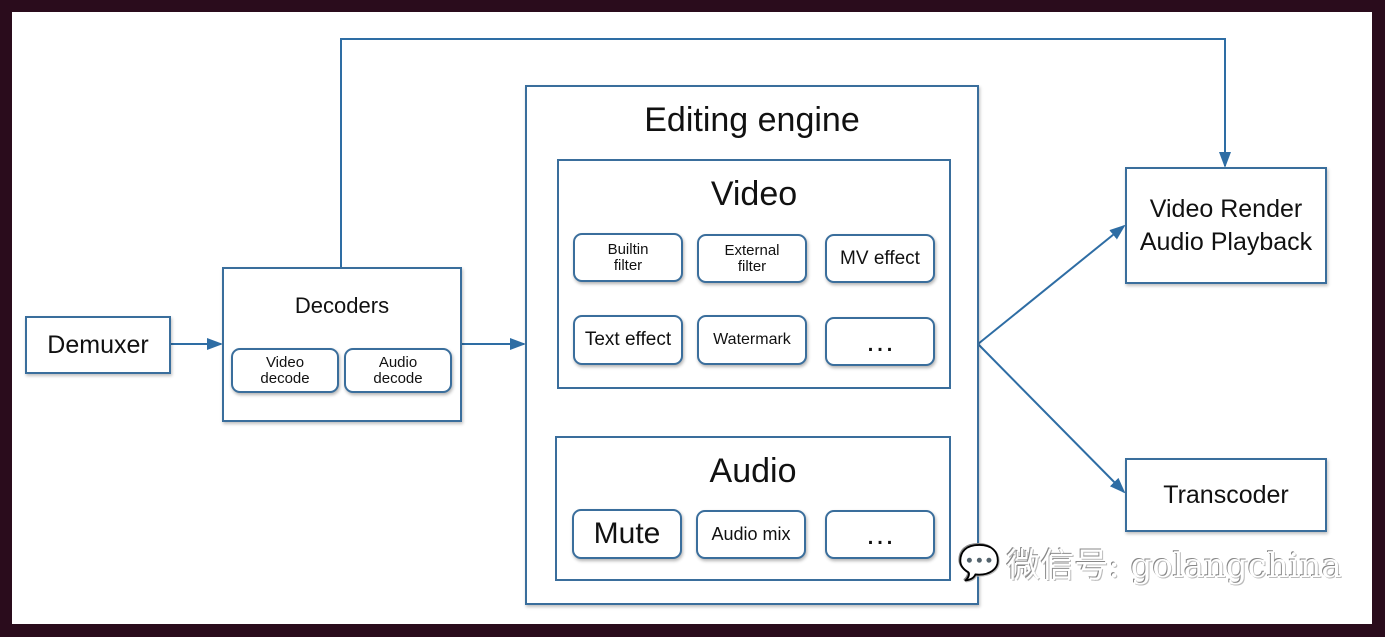 This screenshot has height=637, width=1385. What do you see at coordinates (979, 562) in the screenshot?
I see `wechat-icon: 💬` at bounding box center [979, 562].